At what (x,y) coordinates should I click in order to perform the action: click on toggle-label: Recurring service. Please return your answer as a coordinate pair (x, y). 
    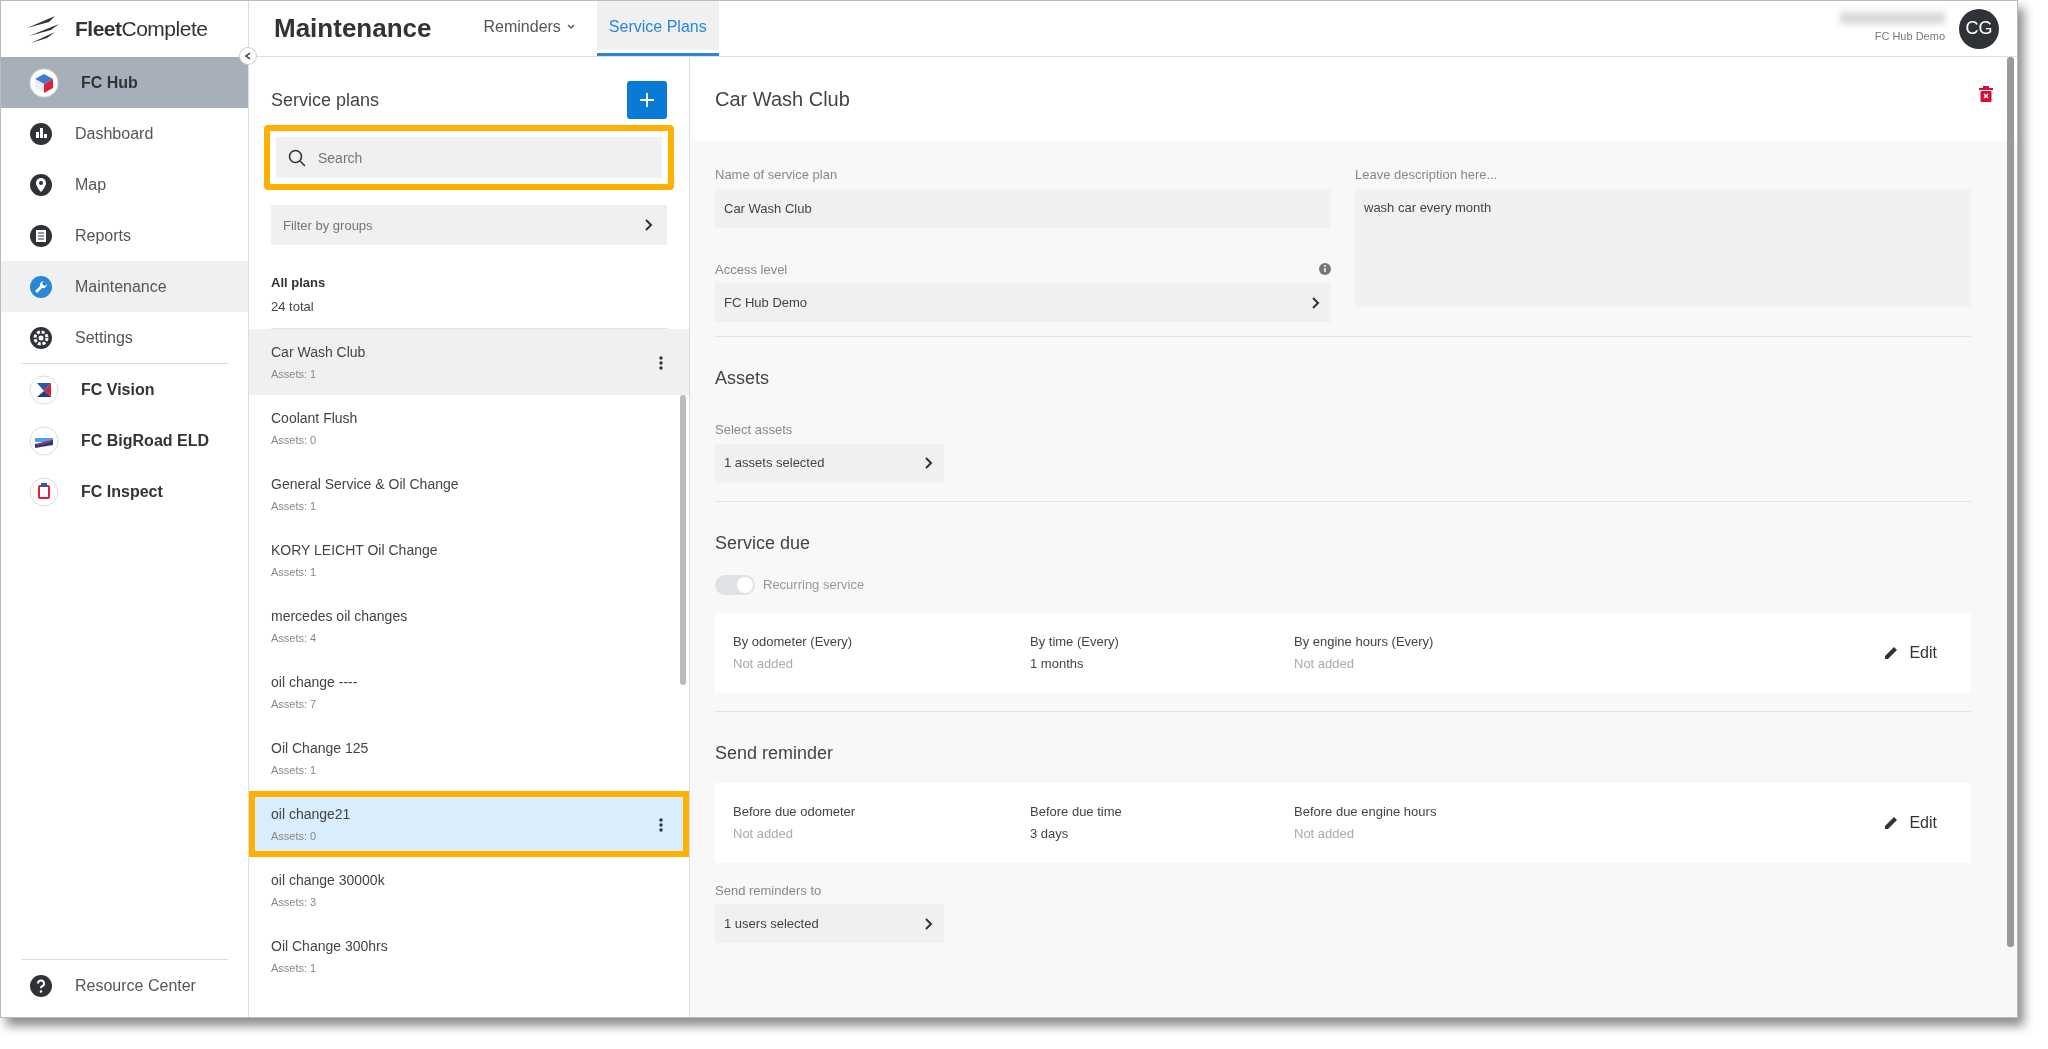
    Looking at the image, I should click on (814, 584).